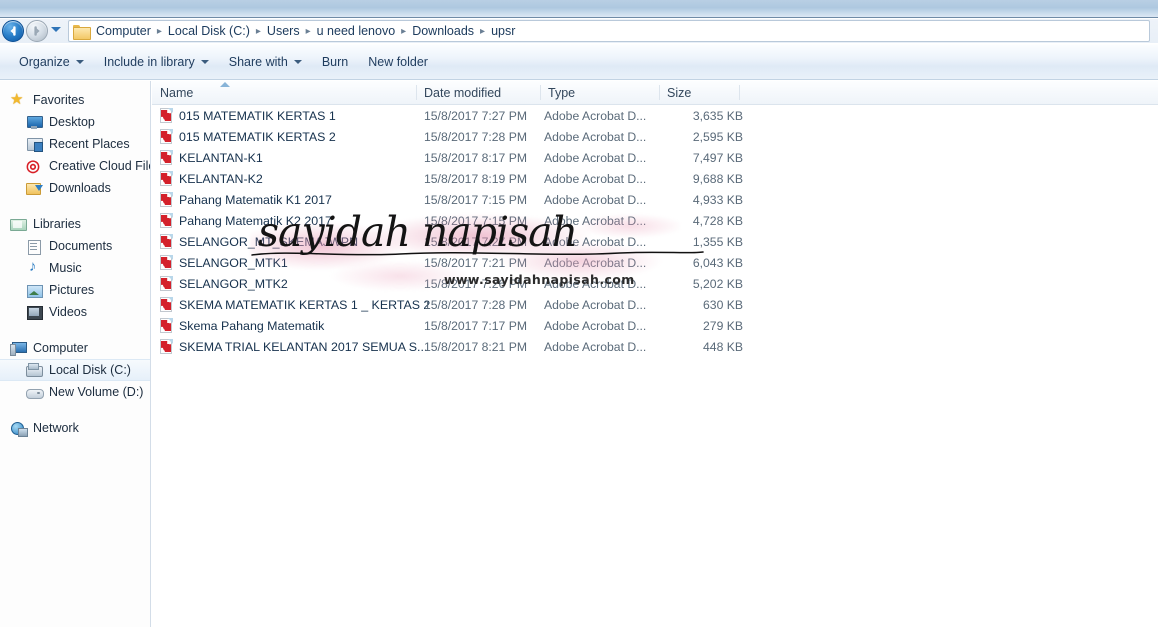 The image size is (1158, 627). Describe the element at coordinates (717, 178) in the screenshot. I see `file-size-cell: 9,688 KB` at that location.